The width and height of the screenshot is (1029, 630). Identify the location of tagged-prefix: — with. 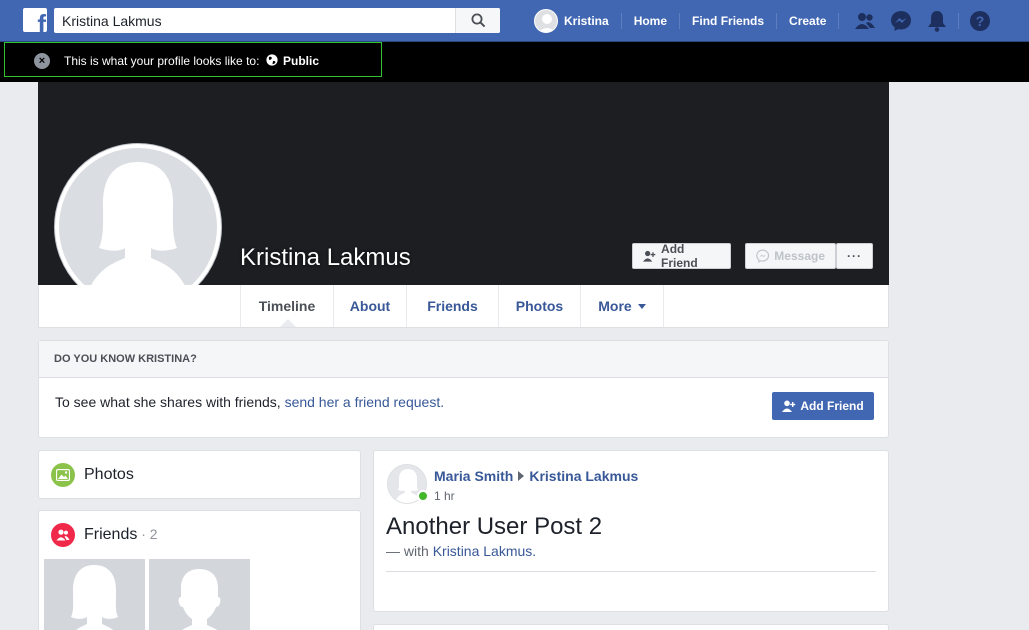
(409, 551).